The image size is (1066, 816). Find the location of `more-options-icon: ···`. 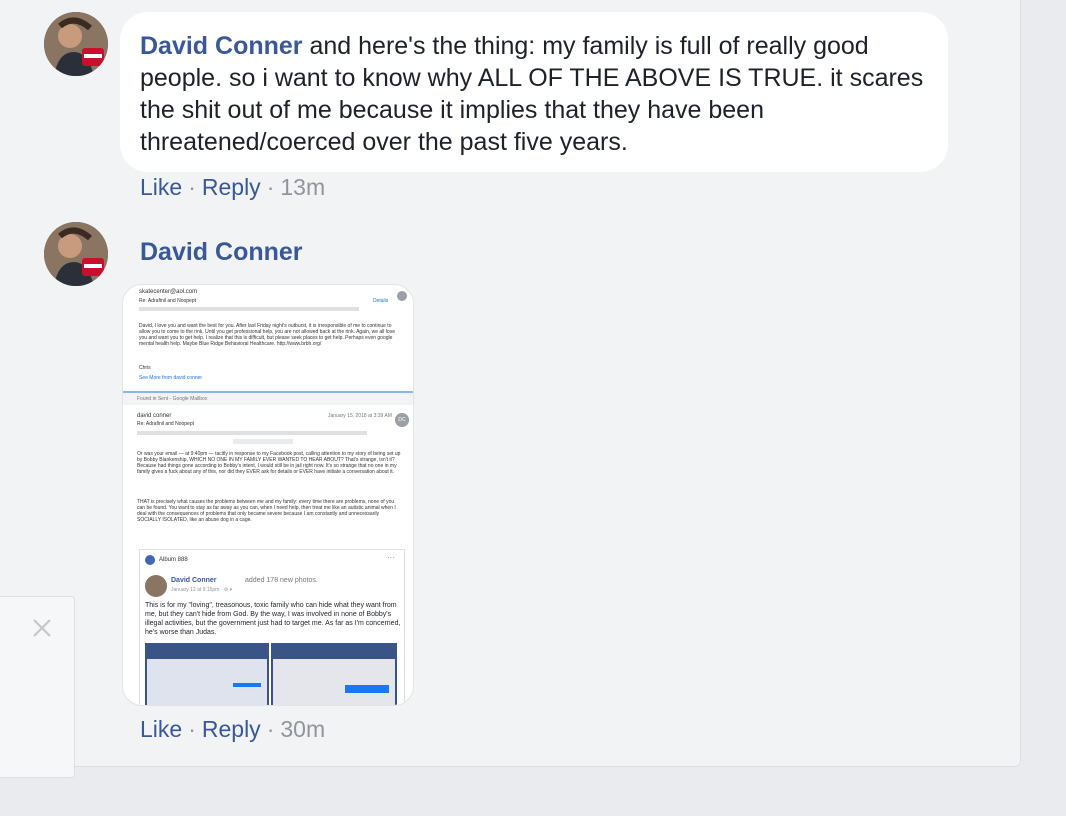

more-options-icon: ··· is located at coordinates (391, 557).